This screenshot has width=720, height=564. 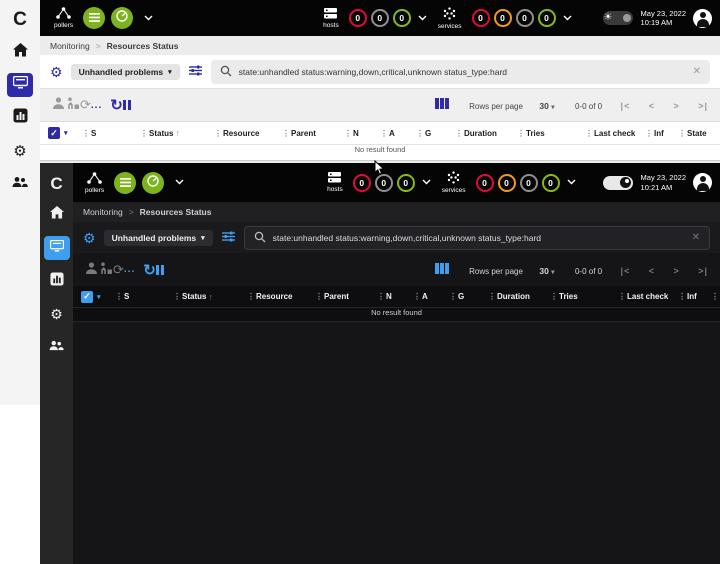 What do you see at coordinates (454, 182) in the screenshot?
I see `services-status-button: services` at bounding box center [454, 182].